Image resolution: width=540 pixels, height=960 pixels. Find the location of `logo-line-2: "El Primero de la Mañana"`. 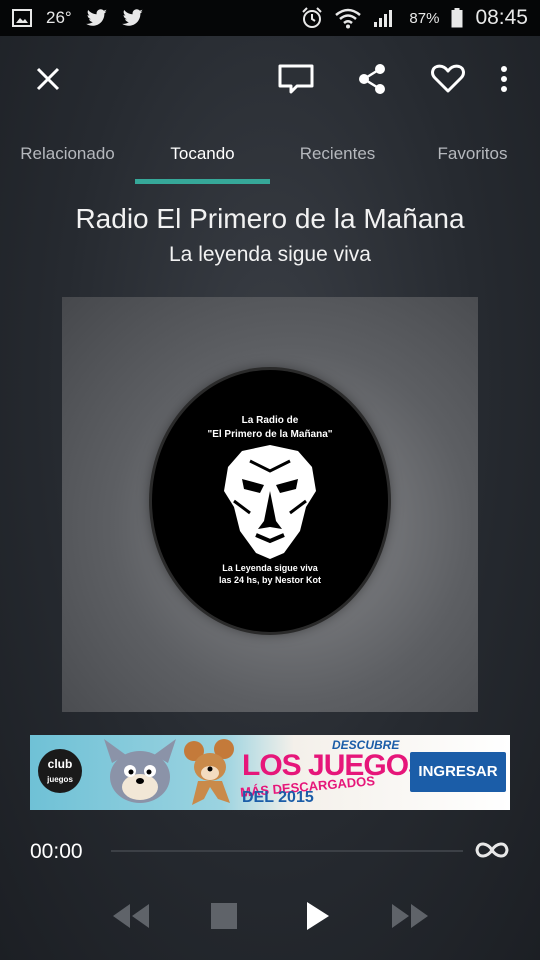

logo-line-2: "El Primero de la Mañana" is located at coordinates (270, 434).